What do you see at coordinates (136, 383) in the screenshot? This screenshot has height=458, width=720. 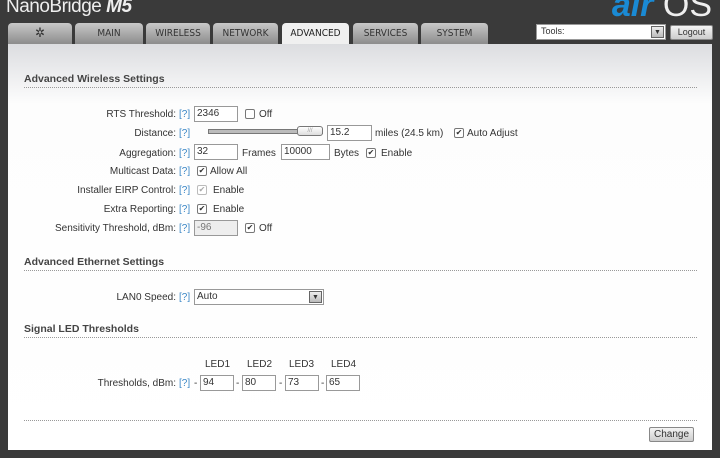 I see `thresholds-label: Thresholds, dBm:` at bounding box center [136, 383].